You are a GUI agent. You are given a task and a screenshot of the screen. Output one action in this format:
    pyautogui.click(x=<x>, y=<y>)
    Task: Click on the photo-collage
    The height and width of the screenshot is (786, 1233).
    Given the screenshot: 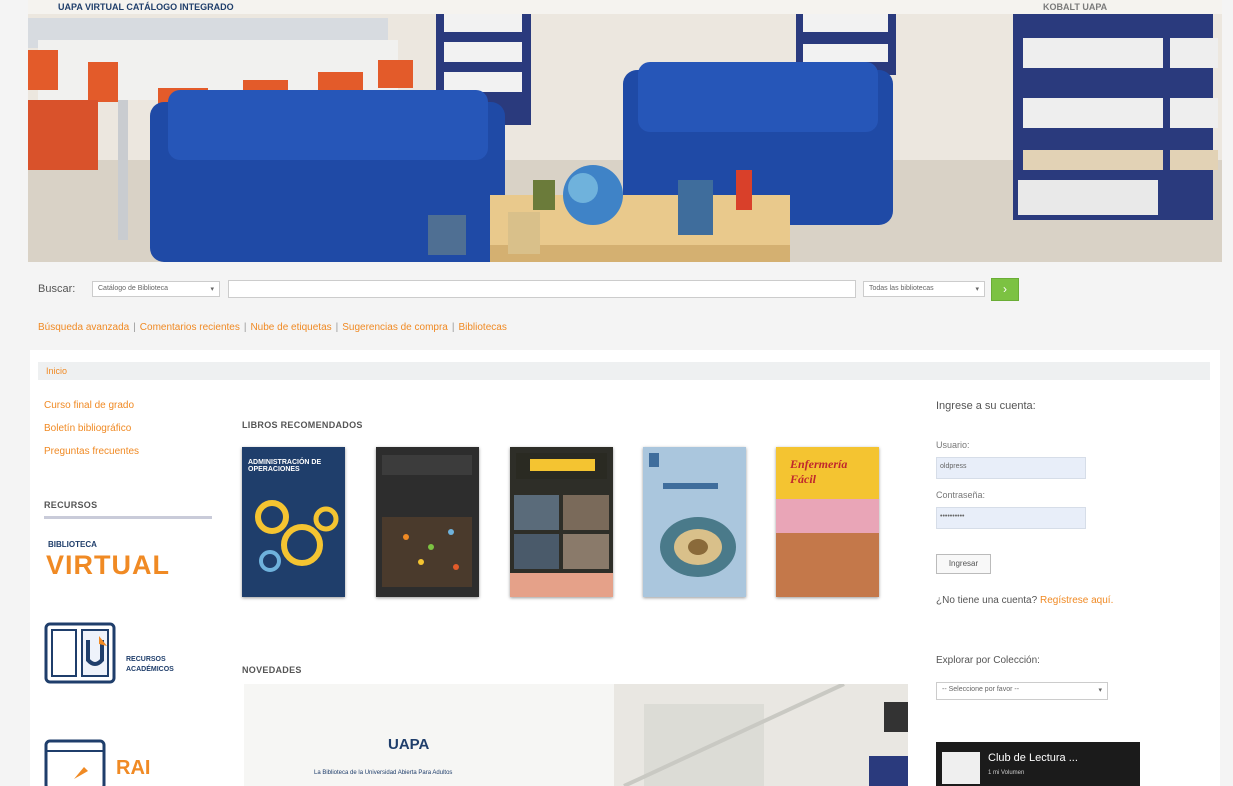 What is the action you would take?
    pyautogui.click(x=561, y=525)
    